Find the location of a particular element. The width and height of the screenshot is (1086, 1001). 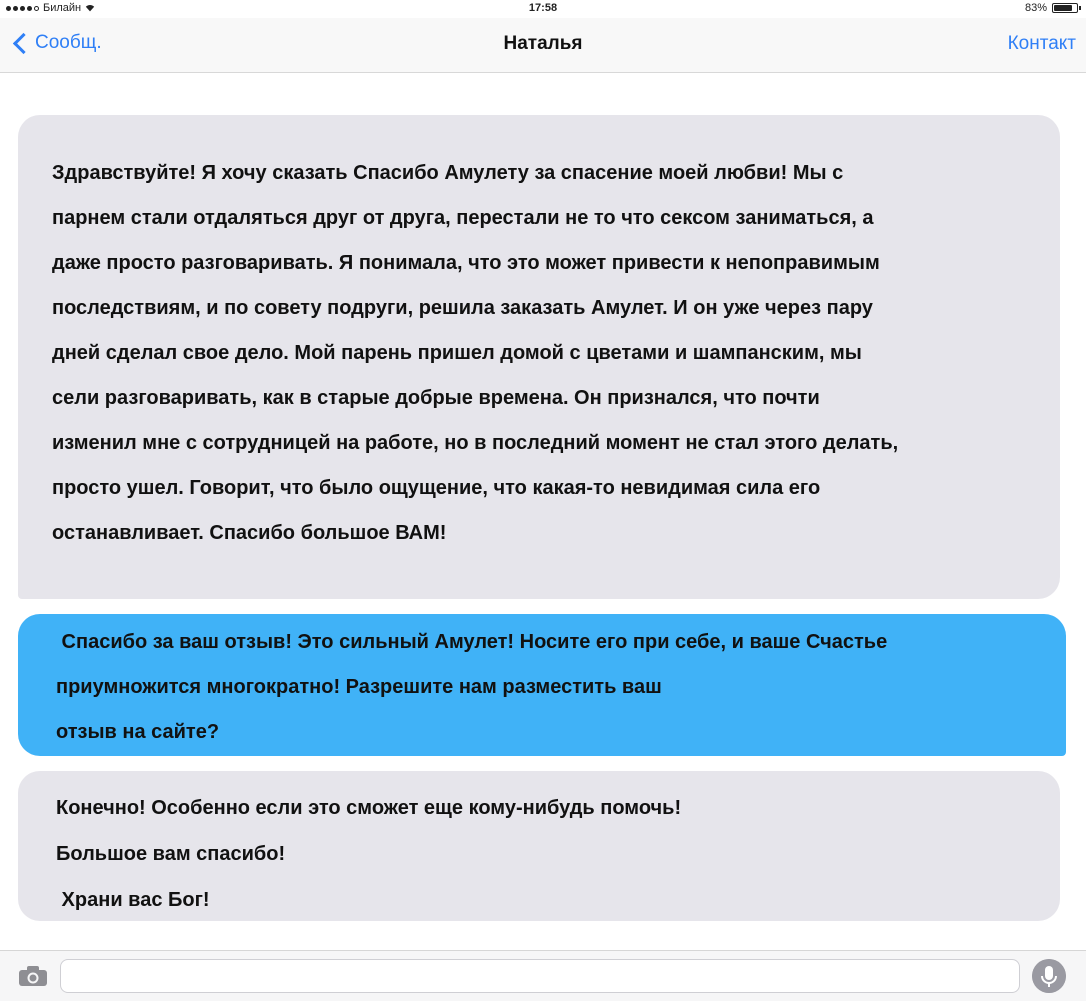

status-right: 83% is located at coordinates (1052, 8).